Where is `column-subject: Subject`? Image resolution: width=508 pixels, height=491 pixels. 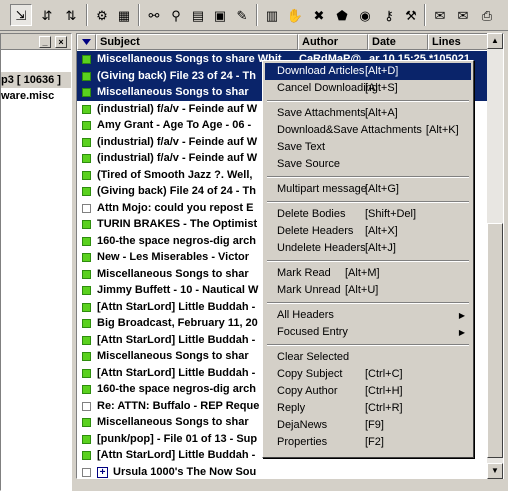
column-subject: Subject is located at coordinates (197, 42).